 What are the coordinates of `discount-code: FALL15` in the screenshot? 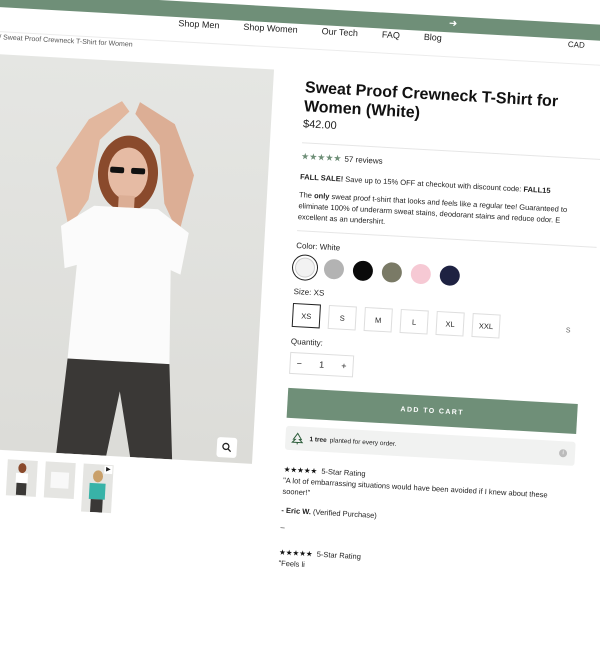 It's located at (537, 190).